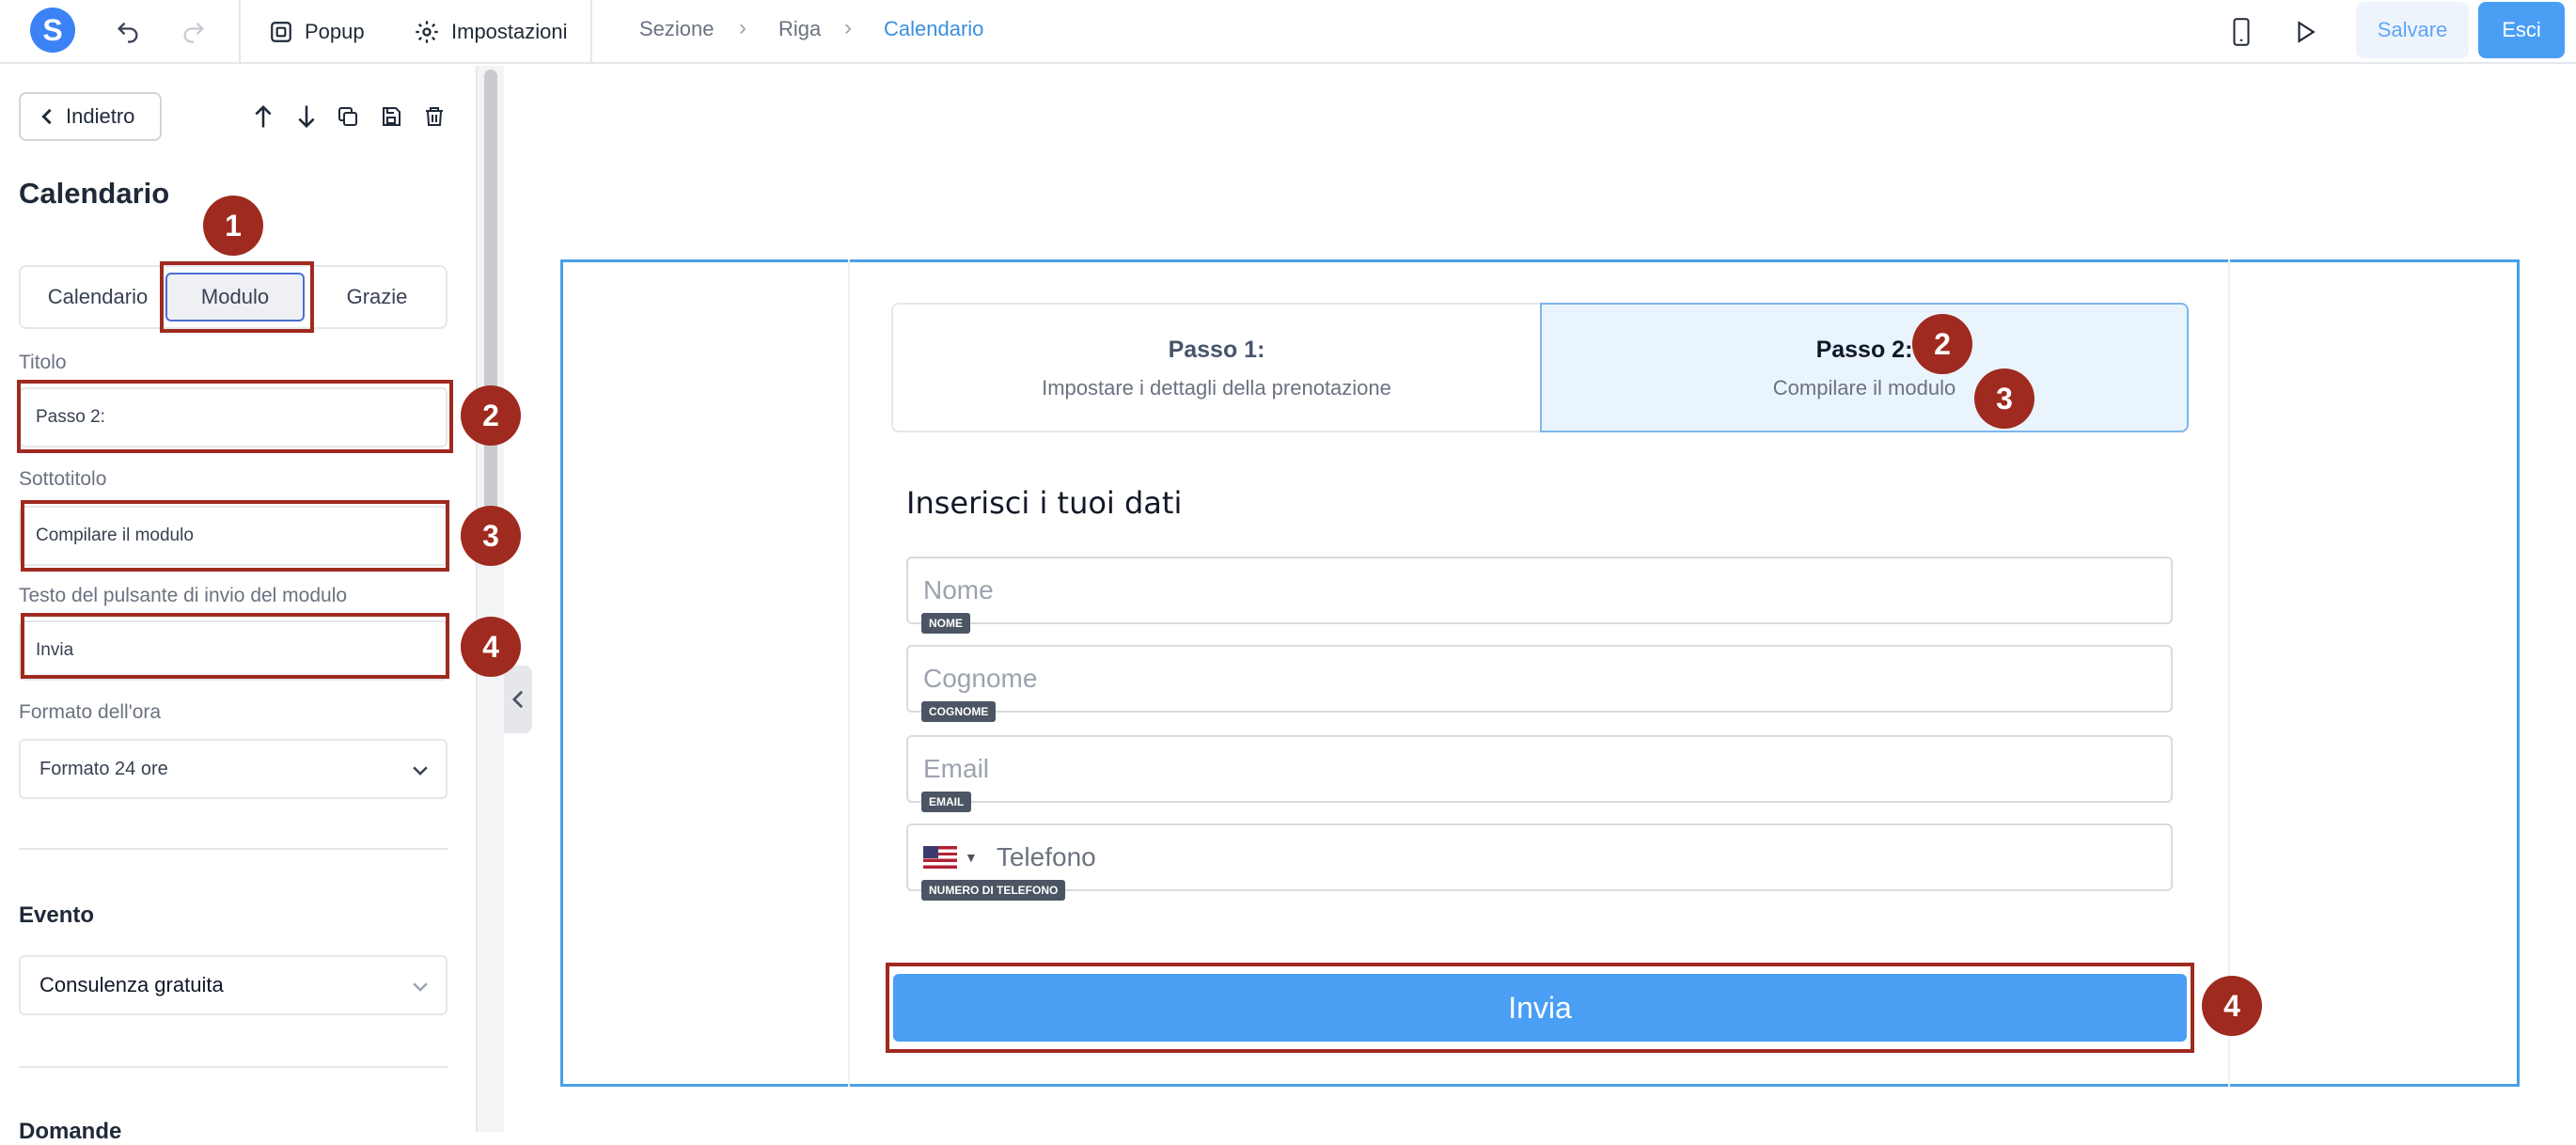 This screenshot has height=1145, width=2576. I want to click on title-label: Titolo, so click(43, 362).